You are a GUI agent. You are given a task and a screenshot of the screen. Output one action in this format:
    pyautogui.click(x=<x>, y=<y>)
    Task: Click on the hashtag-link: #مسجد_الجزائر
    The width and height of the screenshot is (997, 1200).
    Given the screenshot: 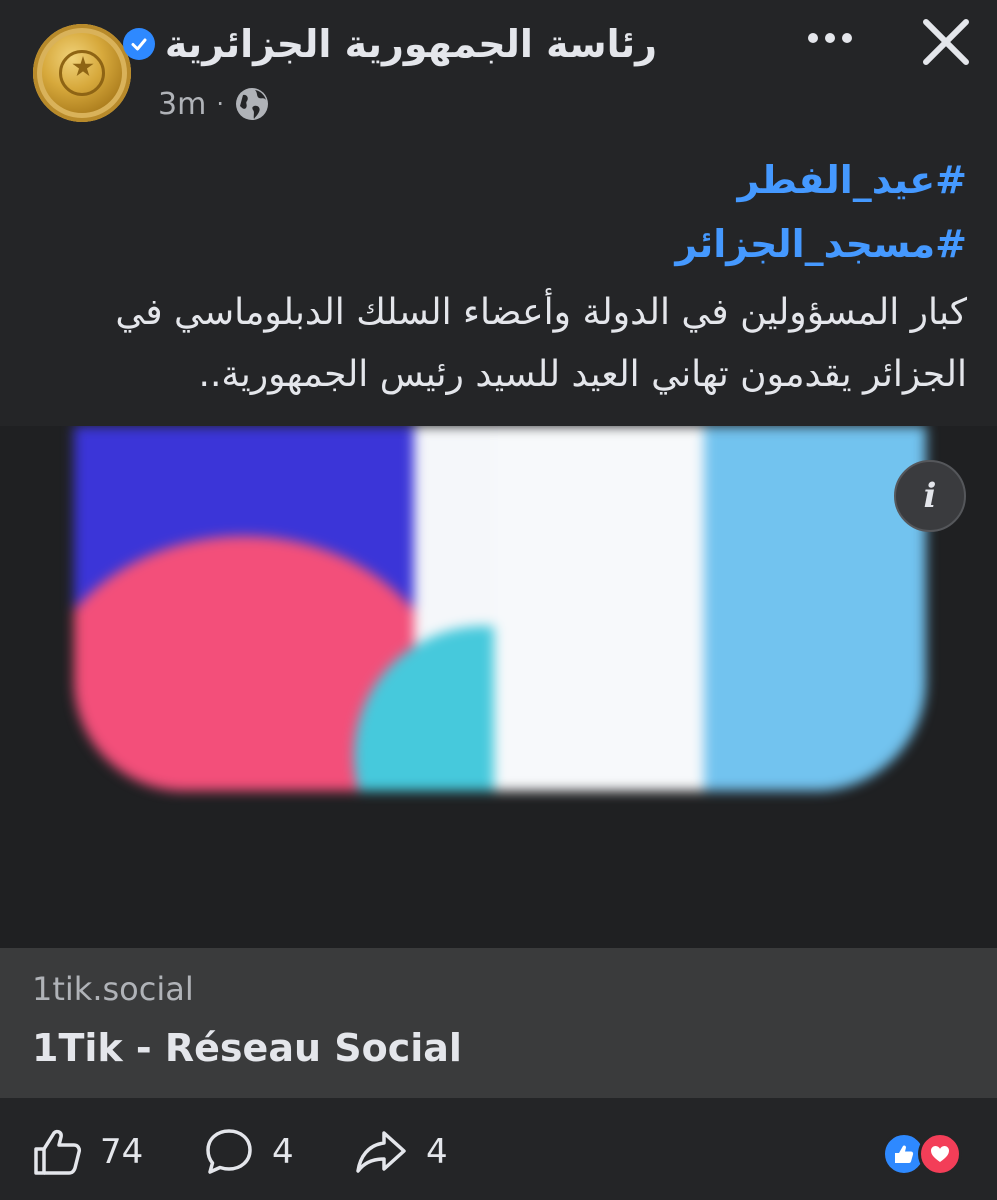 What is the action you would take?
    pyautogui.click(x=497, y=244)
    